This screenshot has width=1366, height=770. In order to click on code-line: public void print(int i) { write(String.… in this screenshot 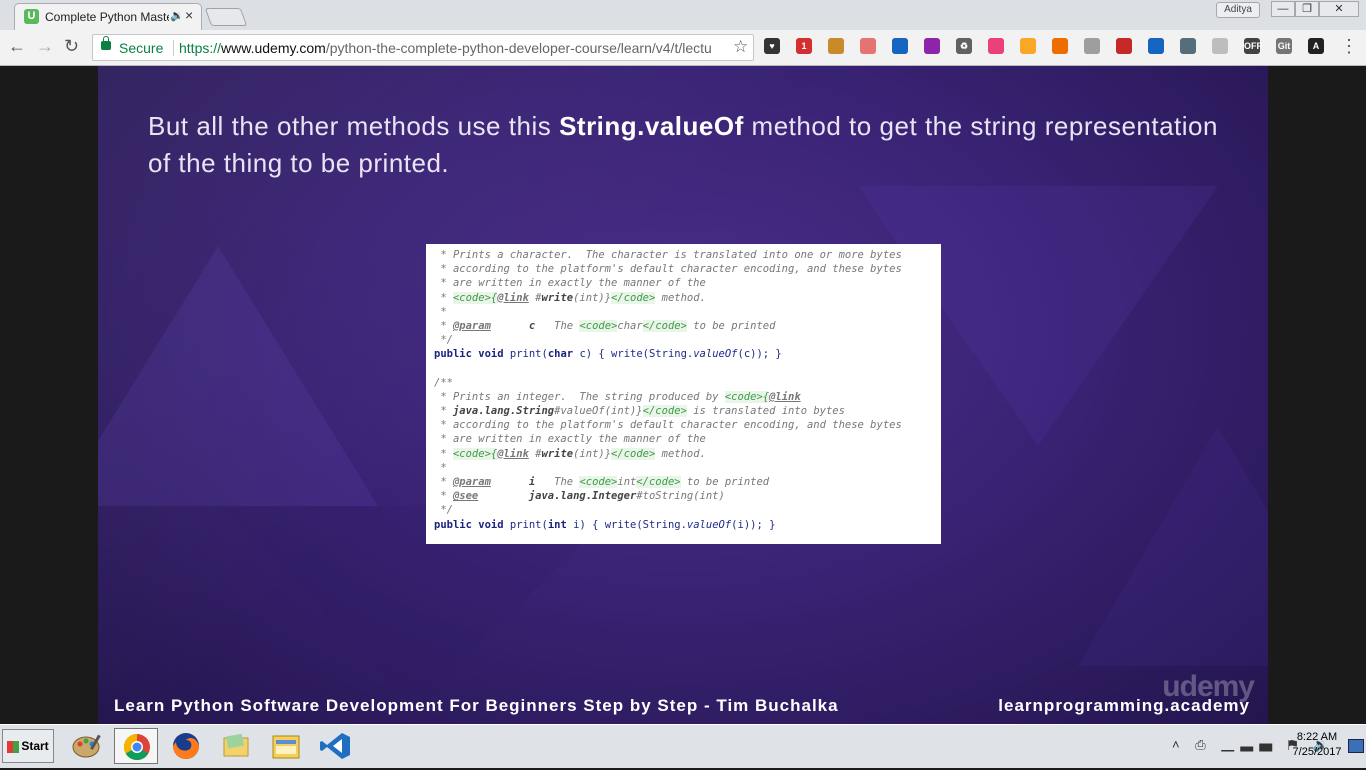, I will do `click(605, 524)`.